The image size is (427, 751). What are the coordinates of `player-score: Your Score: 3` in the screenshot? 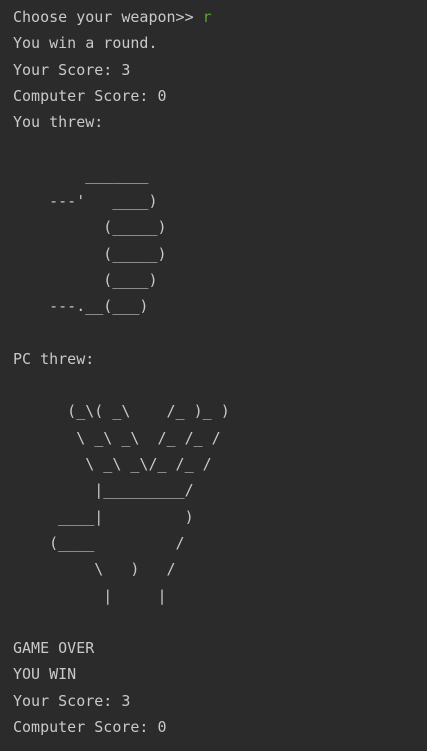 It's located at (72, 69).